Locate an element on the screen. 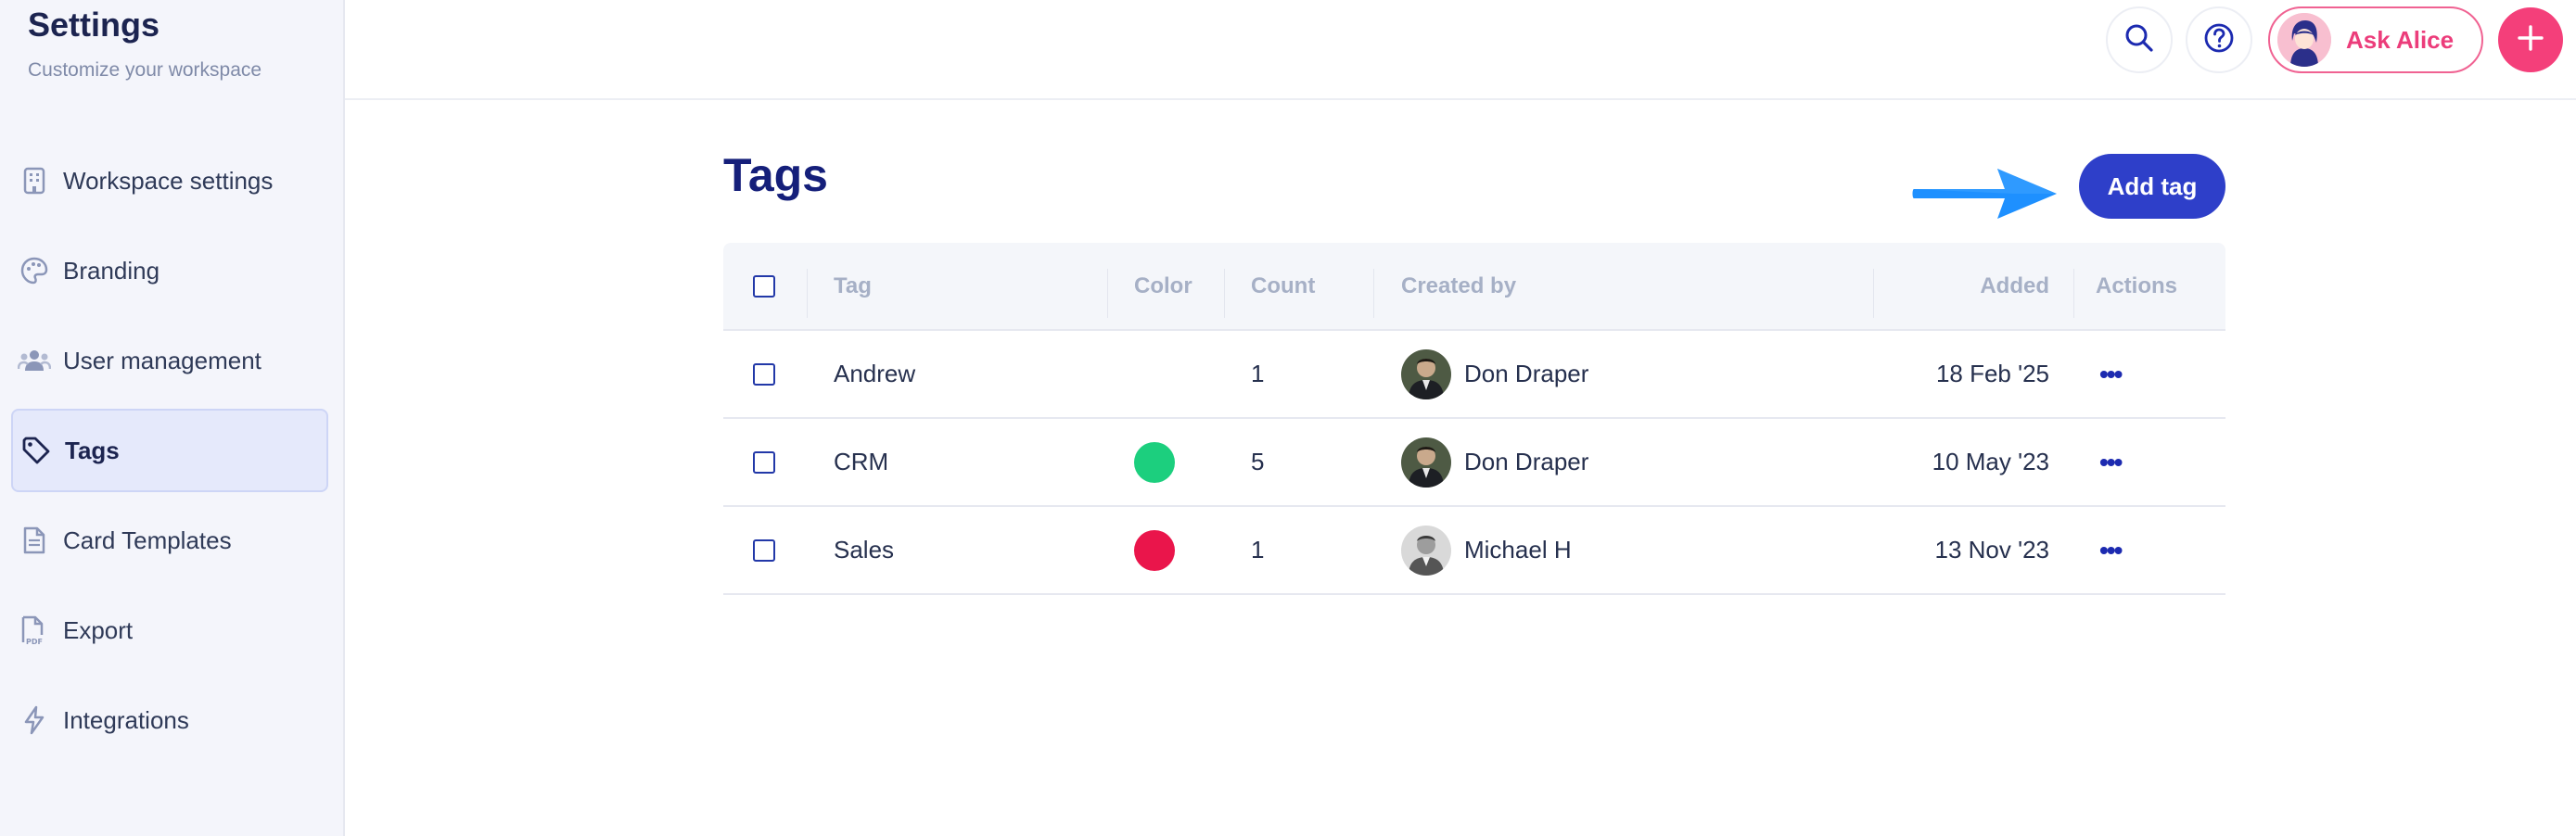 The height and width of the screenshot is (836, 2576). sidebar-item-integrations: Integrations is located at coordinates (170, 720).